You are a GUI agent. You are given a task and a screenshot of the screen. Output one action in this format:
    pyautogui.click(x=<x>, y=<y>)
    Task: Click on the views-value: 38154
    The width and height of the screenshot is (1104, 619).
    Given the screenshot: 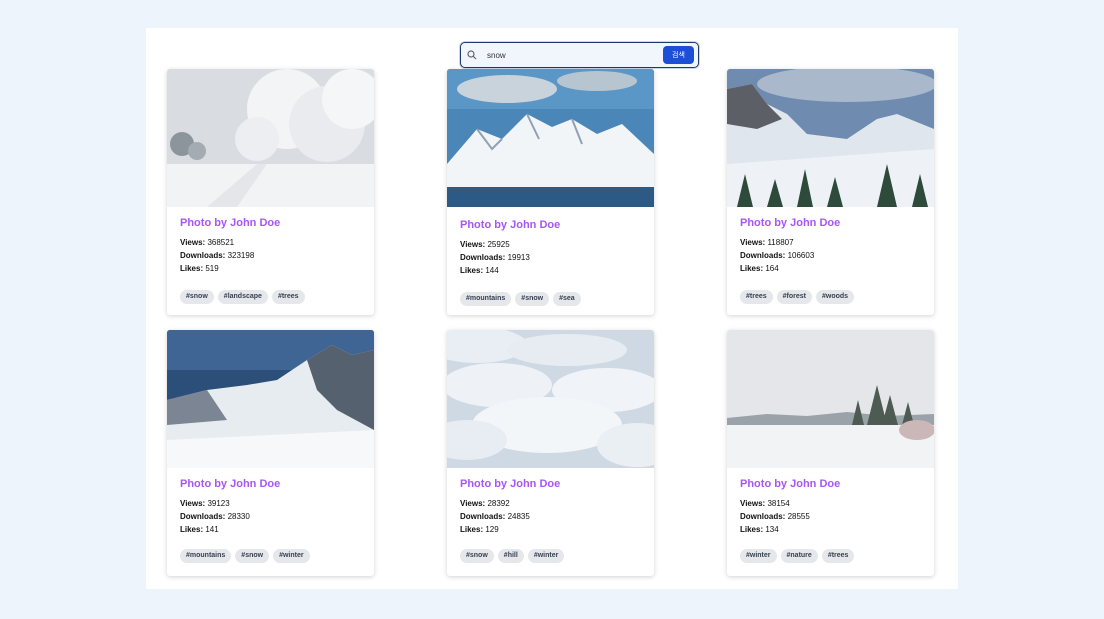 What is the action you would take?
    pyautogui.click(x=778, y=503)
    